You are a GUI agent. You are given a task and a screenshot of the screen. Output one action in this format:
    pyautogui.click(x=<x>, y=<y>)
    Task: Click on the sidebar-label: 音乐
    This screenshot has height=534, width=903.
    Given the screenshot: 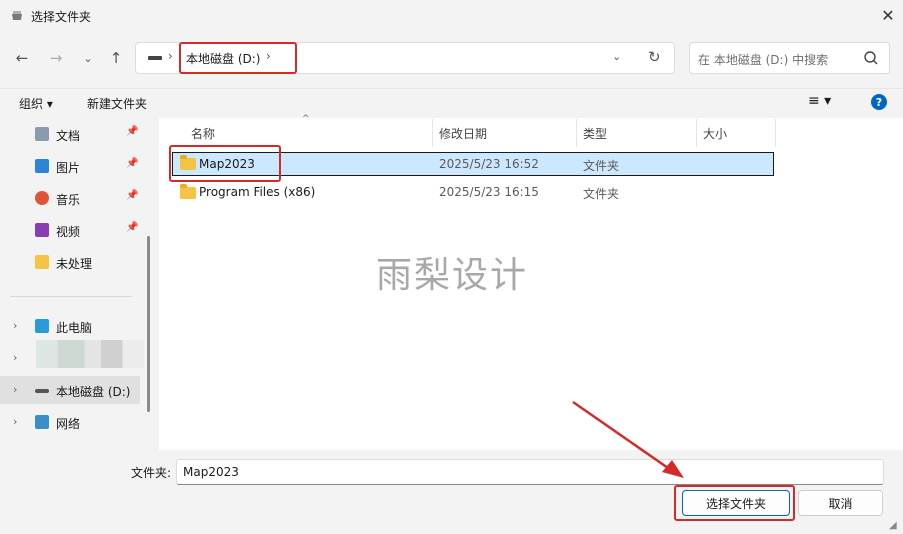 What is the action you would take?
    pyautogui.click(x=68, y=200)
    